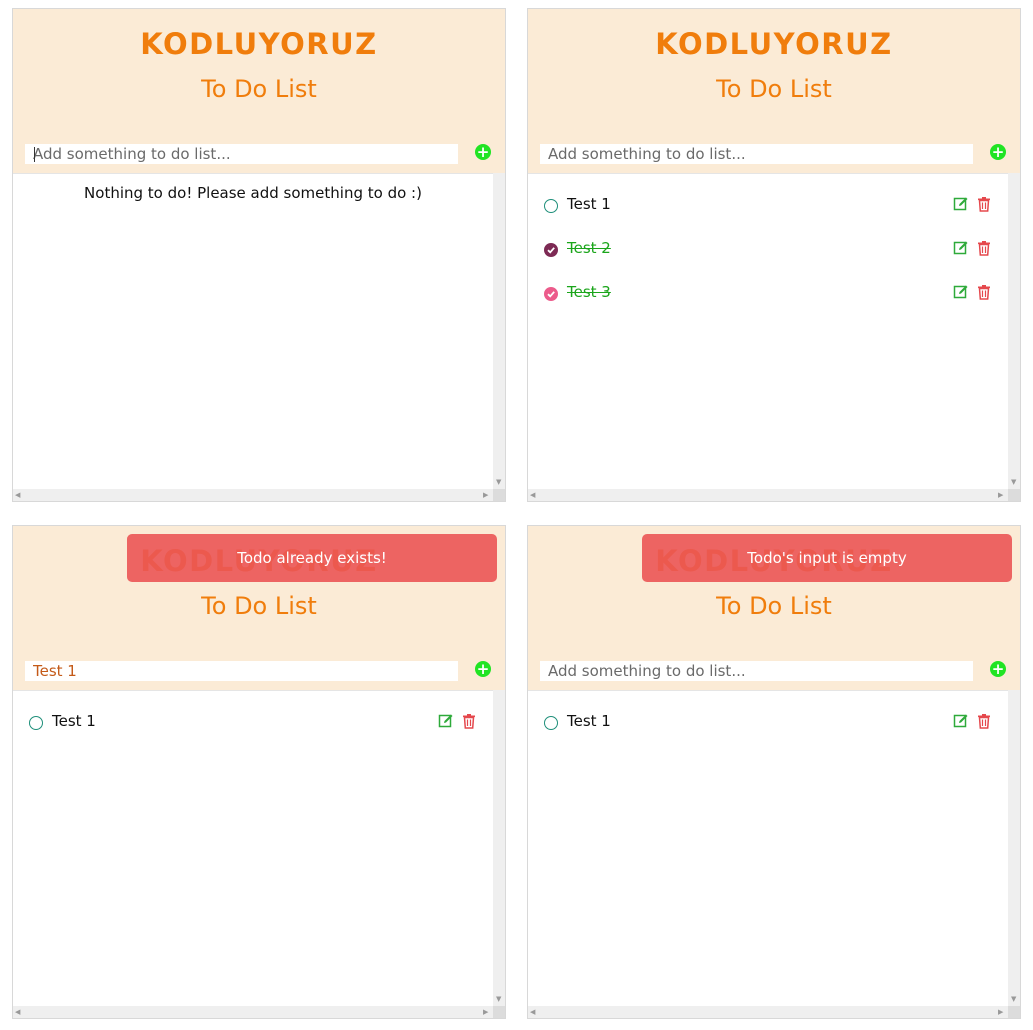 This screenshot has height=1030, width=1033. Describe the element at coordinates (768, 295) in the screenshot. I see `todo-item: Test 3` at that location.